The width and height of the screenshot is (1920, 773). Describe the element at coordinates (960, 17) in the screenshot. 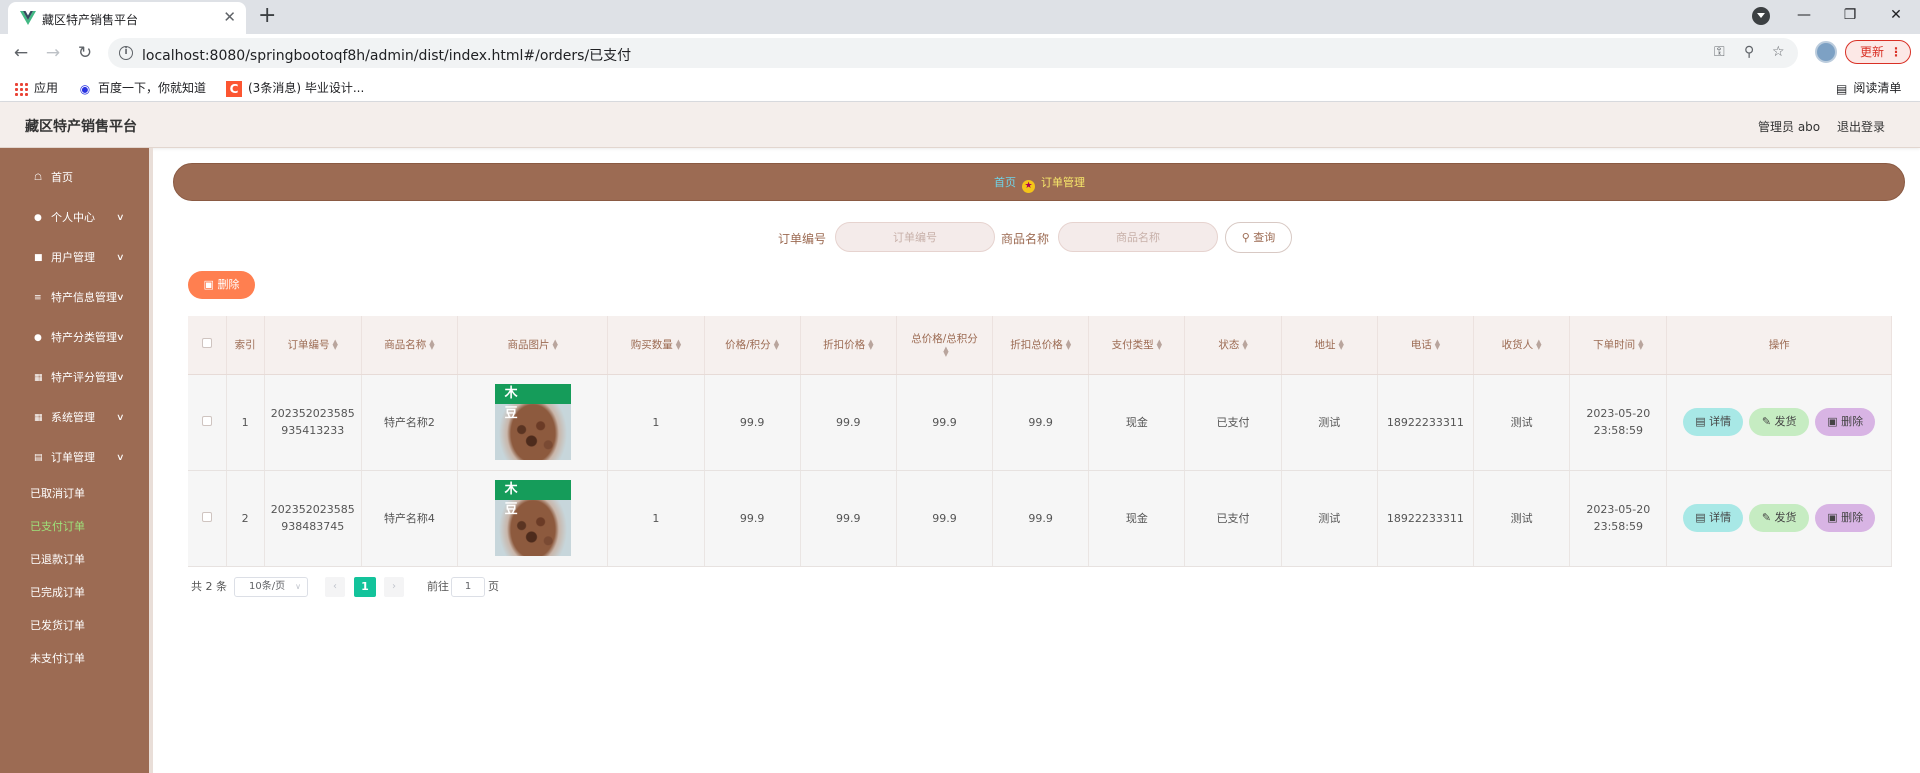

I see `browser-tab-bar: 藏区特产销售平台 ✕ + — ❐ ✕` at that location.